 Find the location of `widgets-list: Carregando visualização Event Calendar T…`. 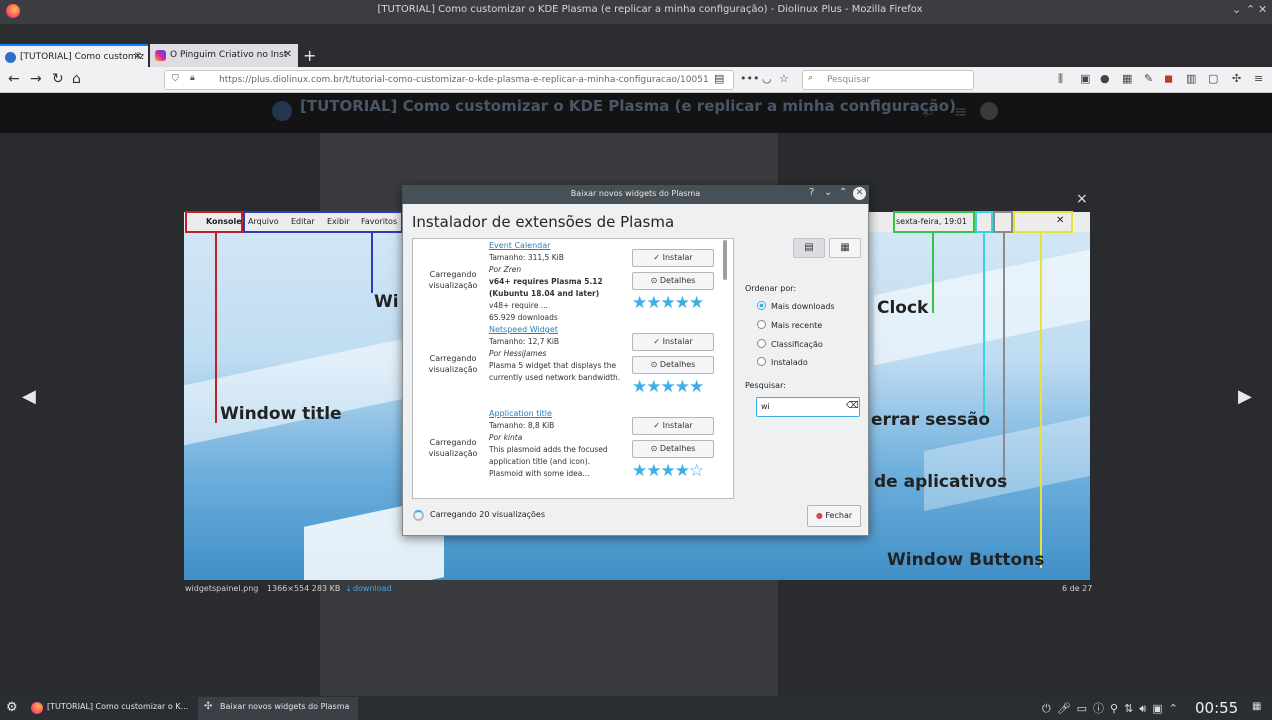

widgets-list: Carregando visualização Event Calendar T… is located at coordinates (573, 368).